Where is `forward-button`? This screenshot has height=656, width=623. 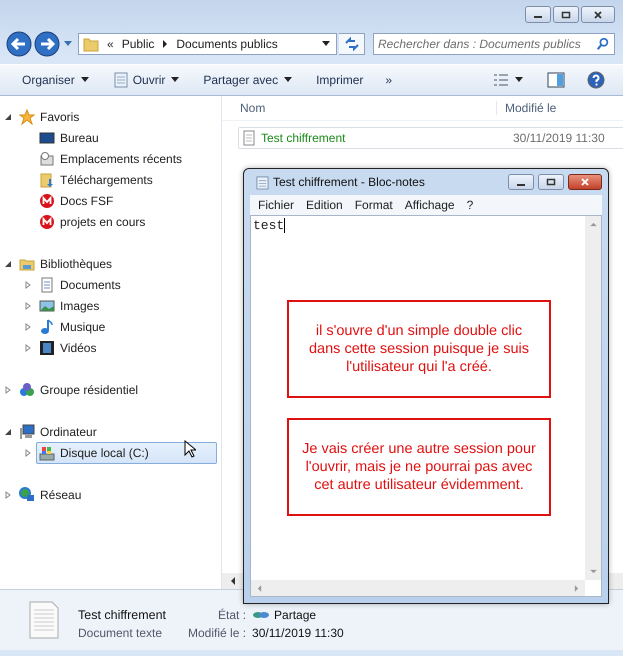
forward-button is located at coordinates (47, 44).